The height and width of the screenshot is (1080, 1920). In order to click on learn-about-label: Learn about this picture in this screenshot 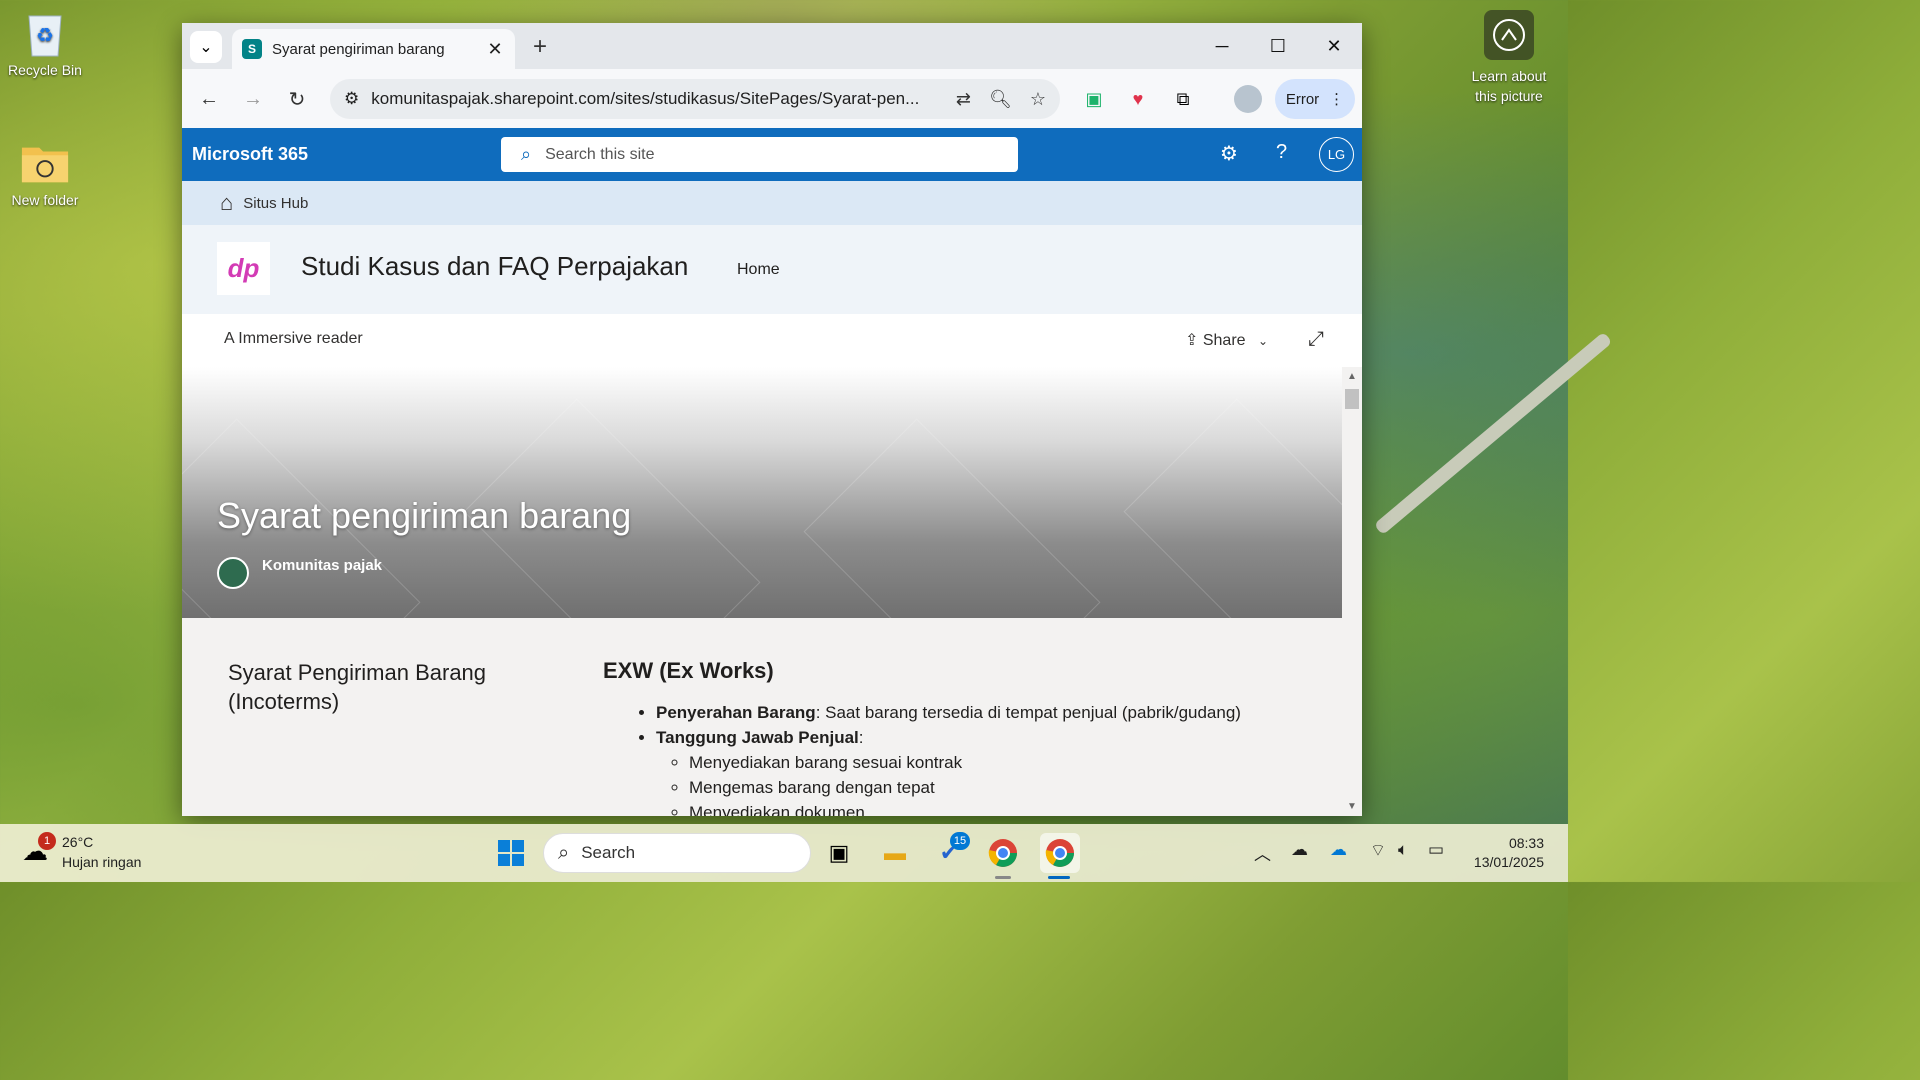, I will do `click(1509, 86)`.